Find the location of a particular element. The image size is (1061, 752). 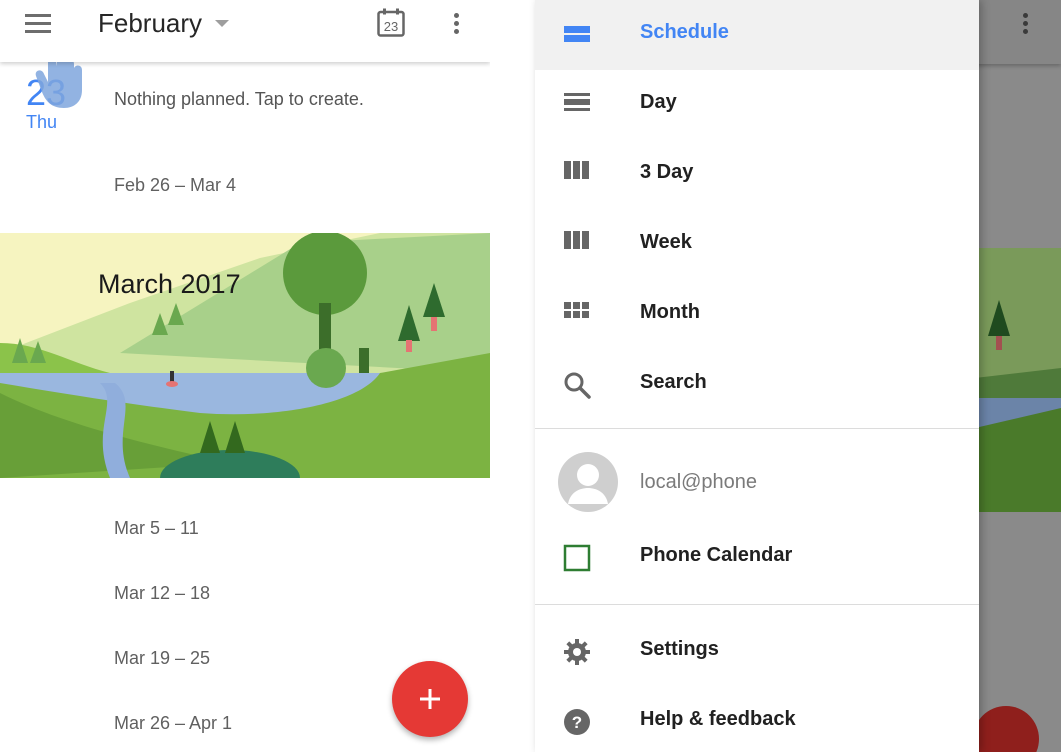

week-range-label: Mar 19 – 25 is located at coordinates (162, 658).